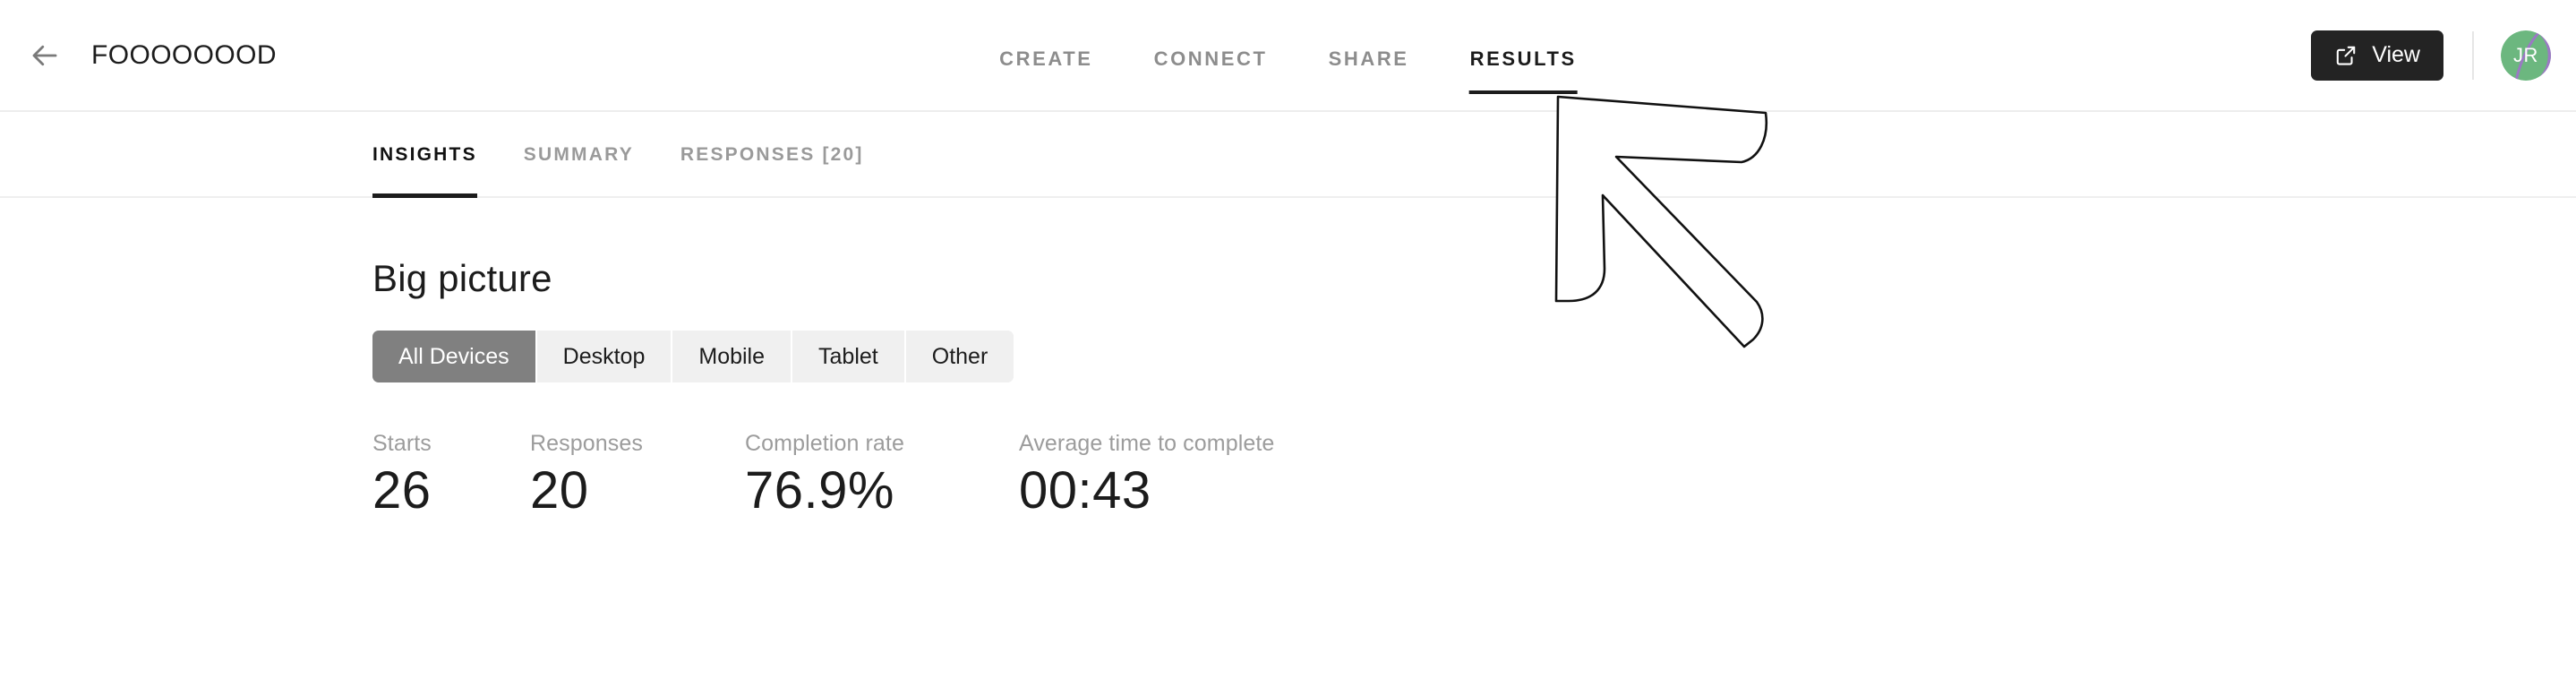  What do you see at coordinates (402, 443) in the screenshot?
I see `stat-label: Starts` at bounding box center [402, 443].